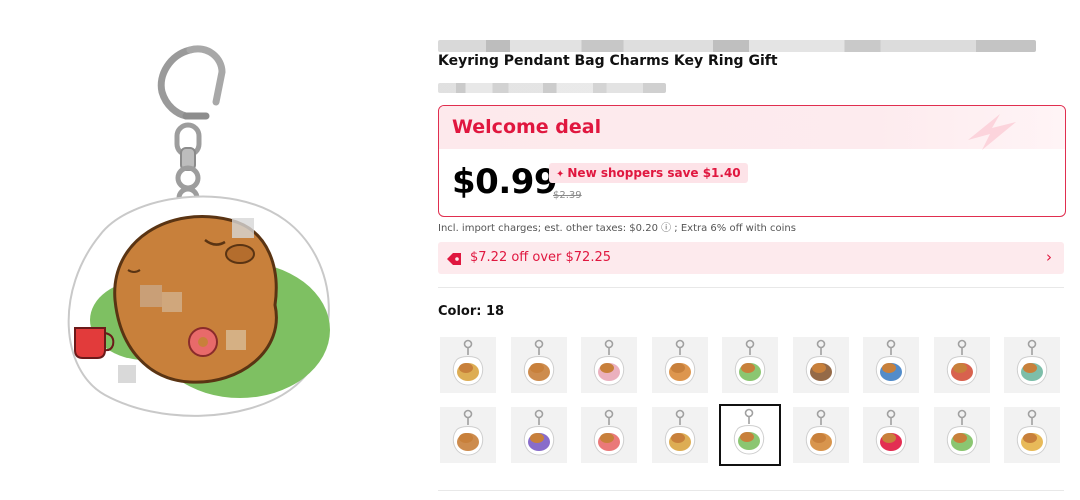  I want to click on coupon-bar: $7.22 off over $72.25 ›, so click(751, 258).